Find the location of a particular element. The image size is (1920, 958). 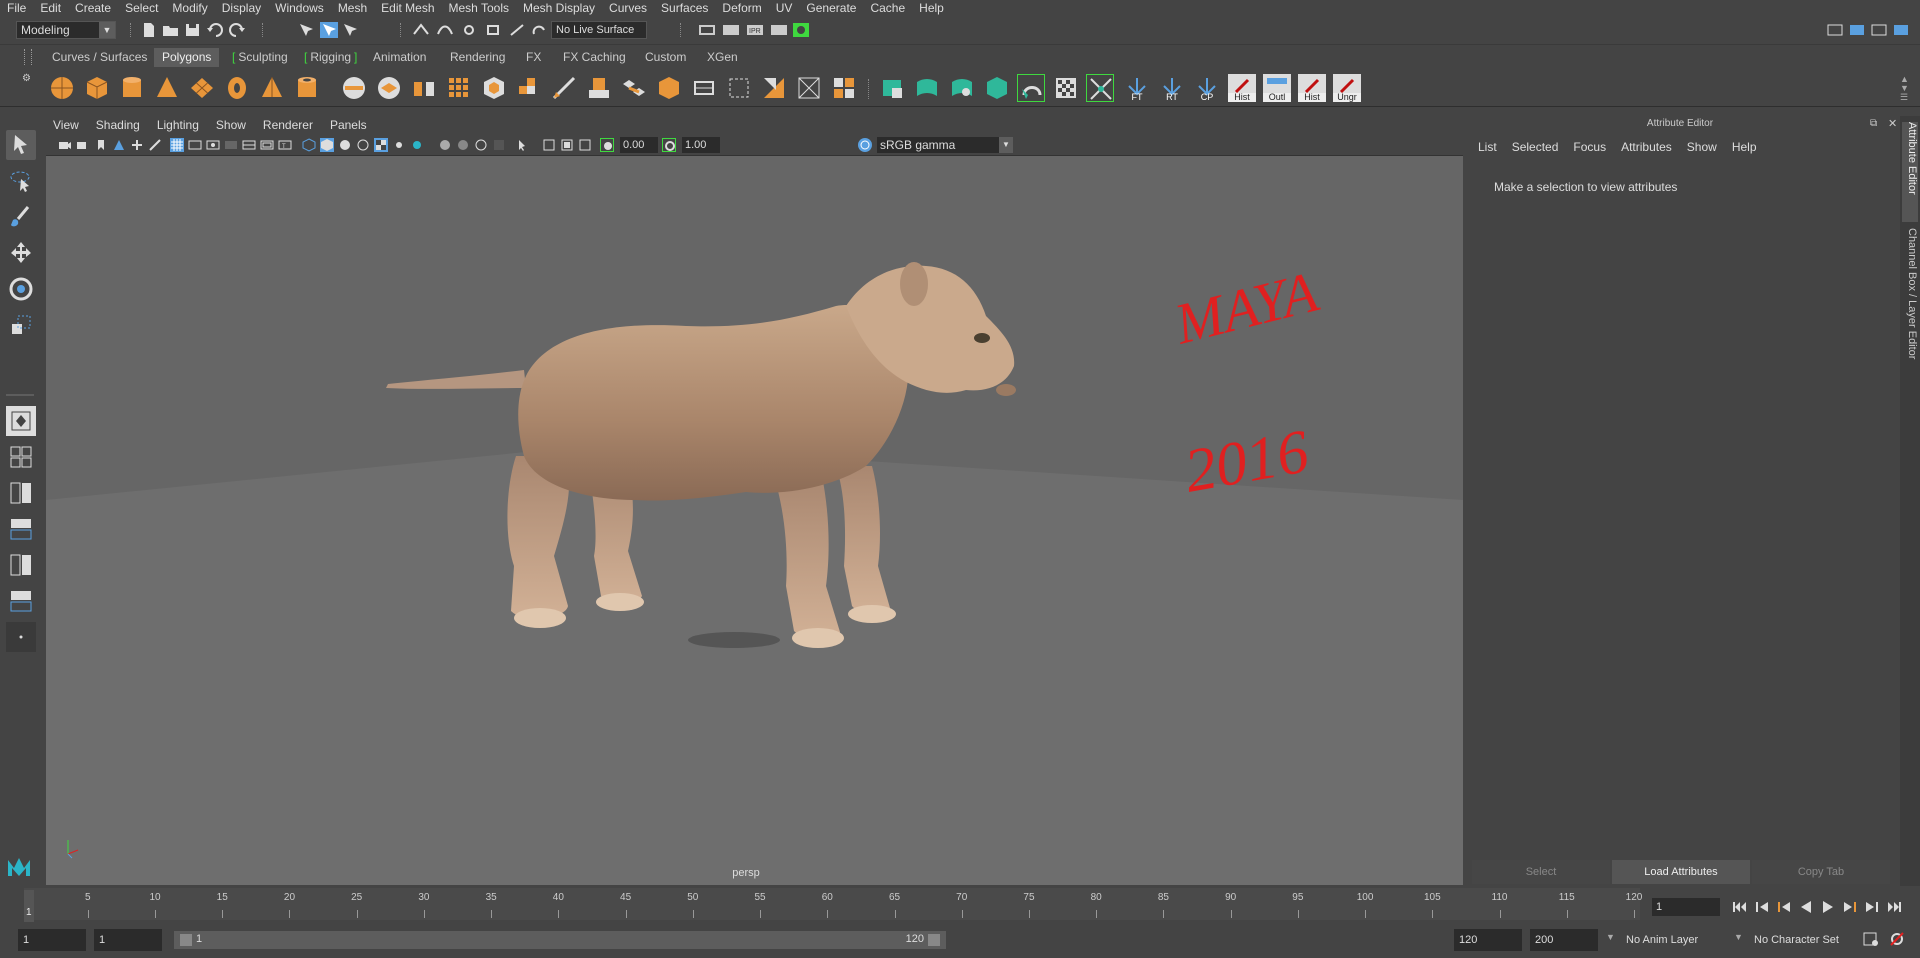

delete-history-2-icon: Hist is located at coordinates (1312, 88).